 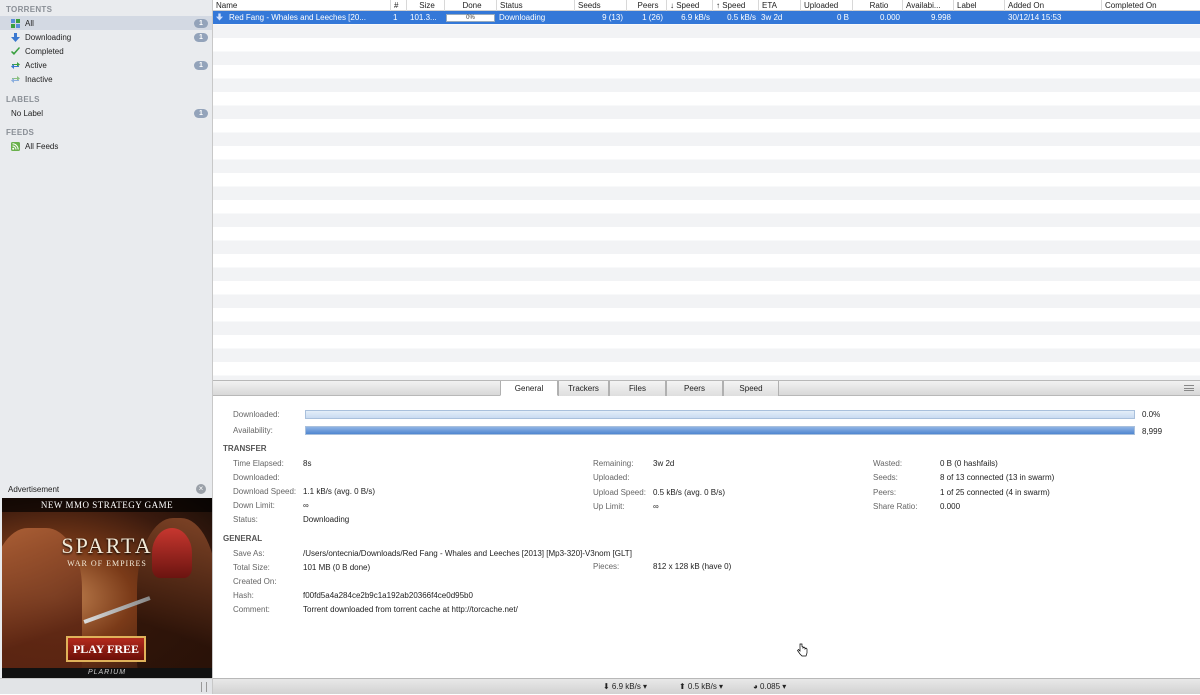 I want to click on detail-tabs-bar: General Trackers Files Peers Speed, so click(x=706, y=388).